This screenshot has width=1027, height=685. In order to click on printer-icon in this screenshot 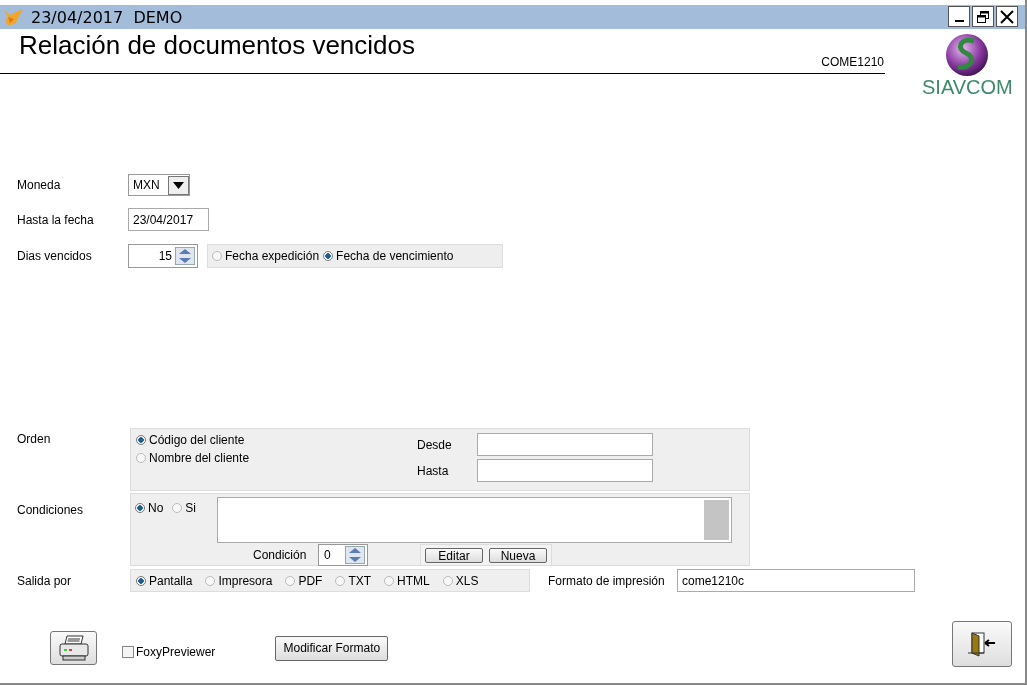, I will do `click(73, 648)`.